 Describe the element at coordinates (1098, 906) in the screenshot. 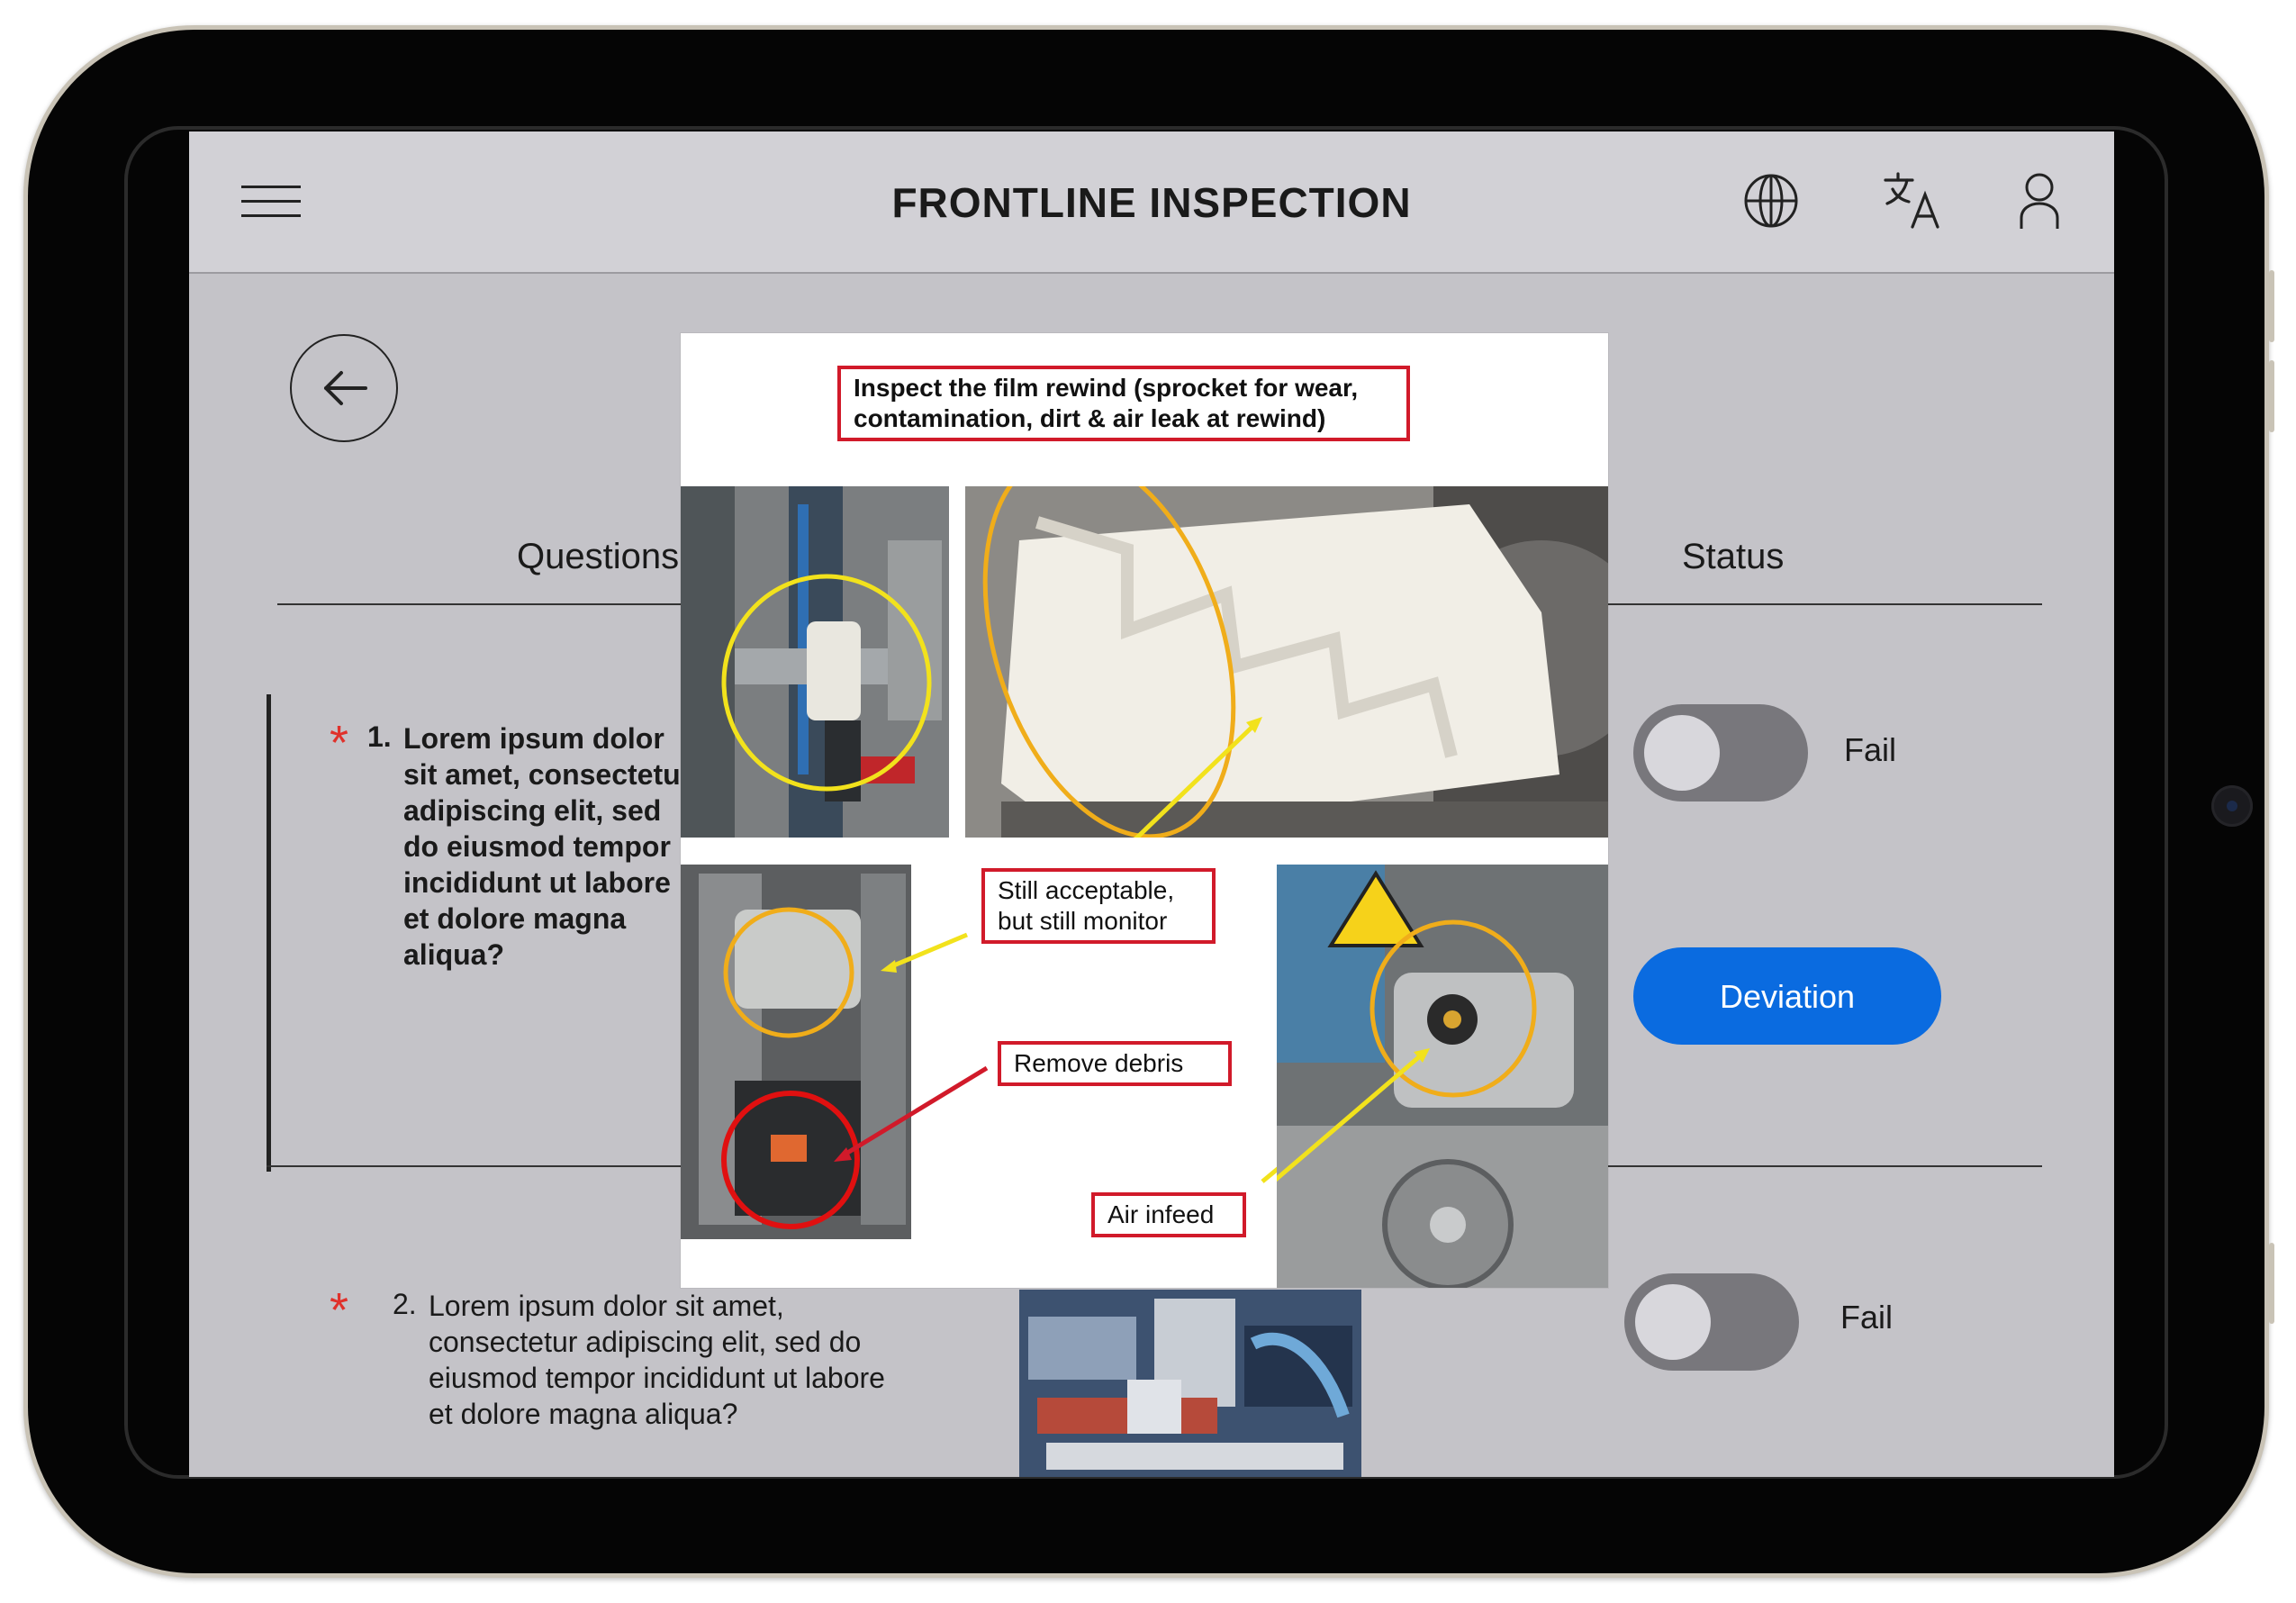

I see `acceptable-callout: Still acceptable, but still monitor` at that location.